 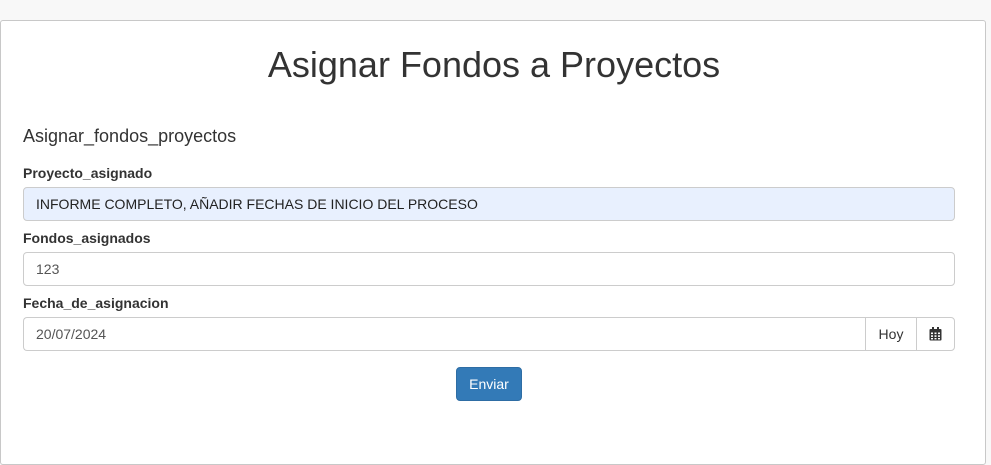 What do you see at coordinates (489, 384) in the screenshot?
I see `submit-button: Enviar` at bounding box center [489, 384].